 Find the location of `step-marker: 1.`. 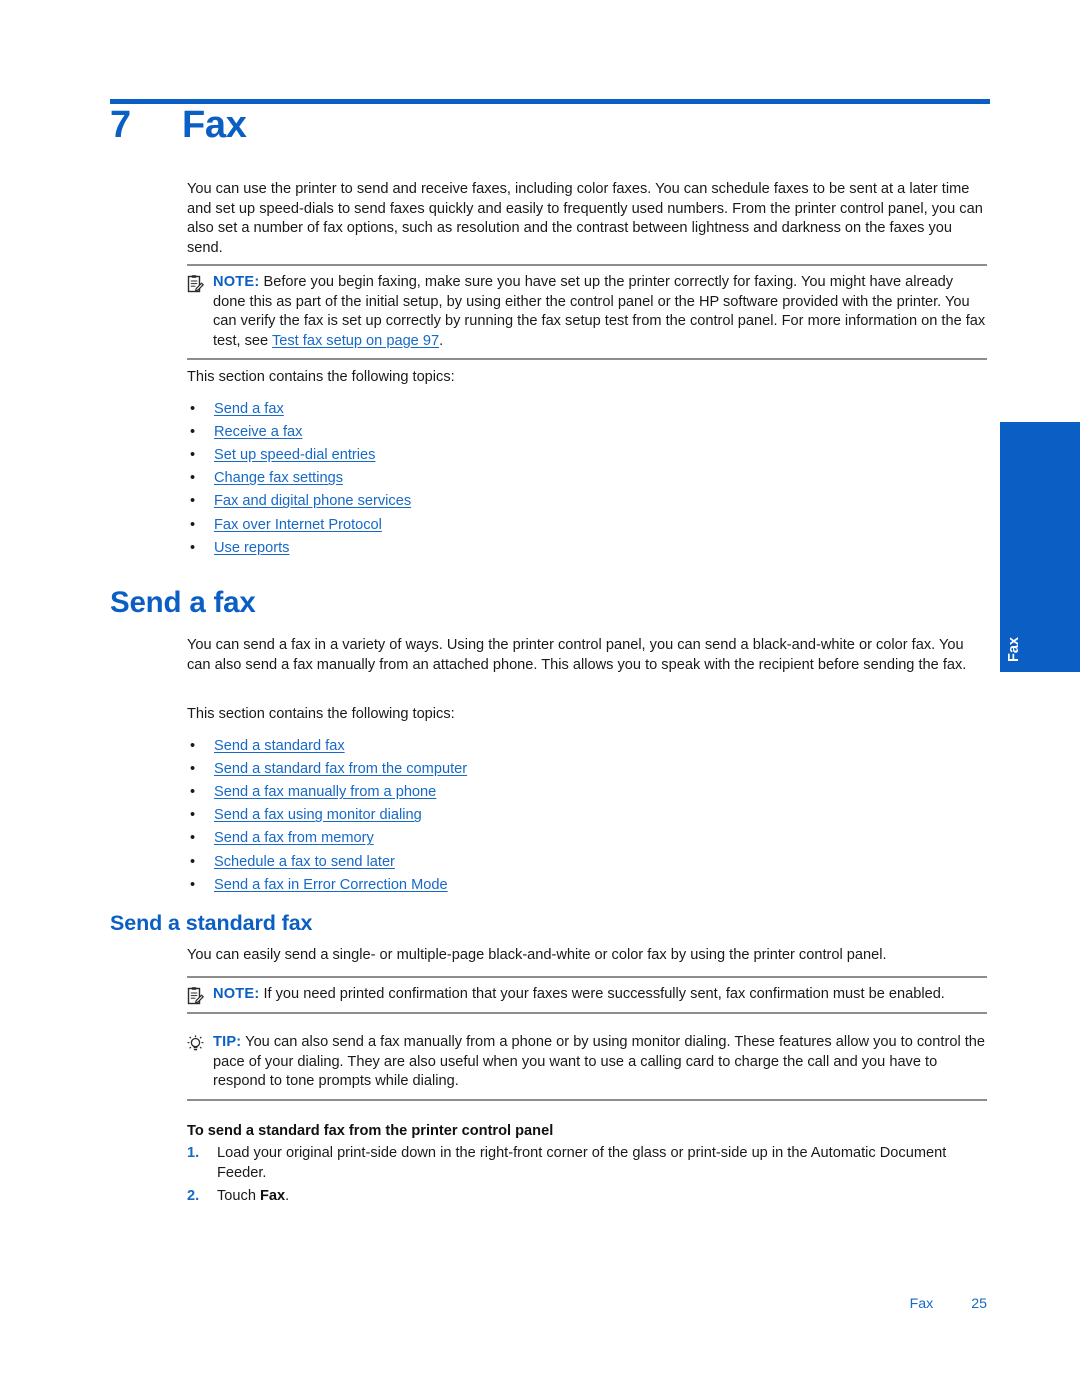

step-marker: 1. is located at coordinates (193, 1153).